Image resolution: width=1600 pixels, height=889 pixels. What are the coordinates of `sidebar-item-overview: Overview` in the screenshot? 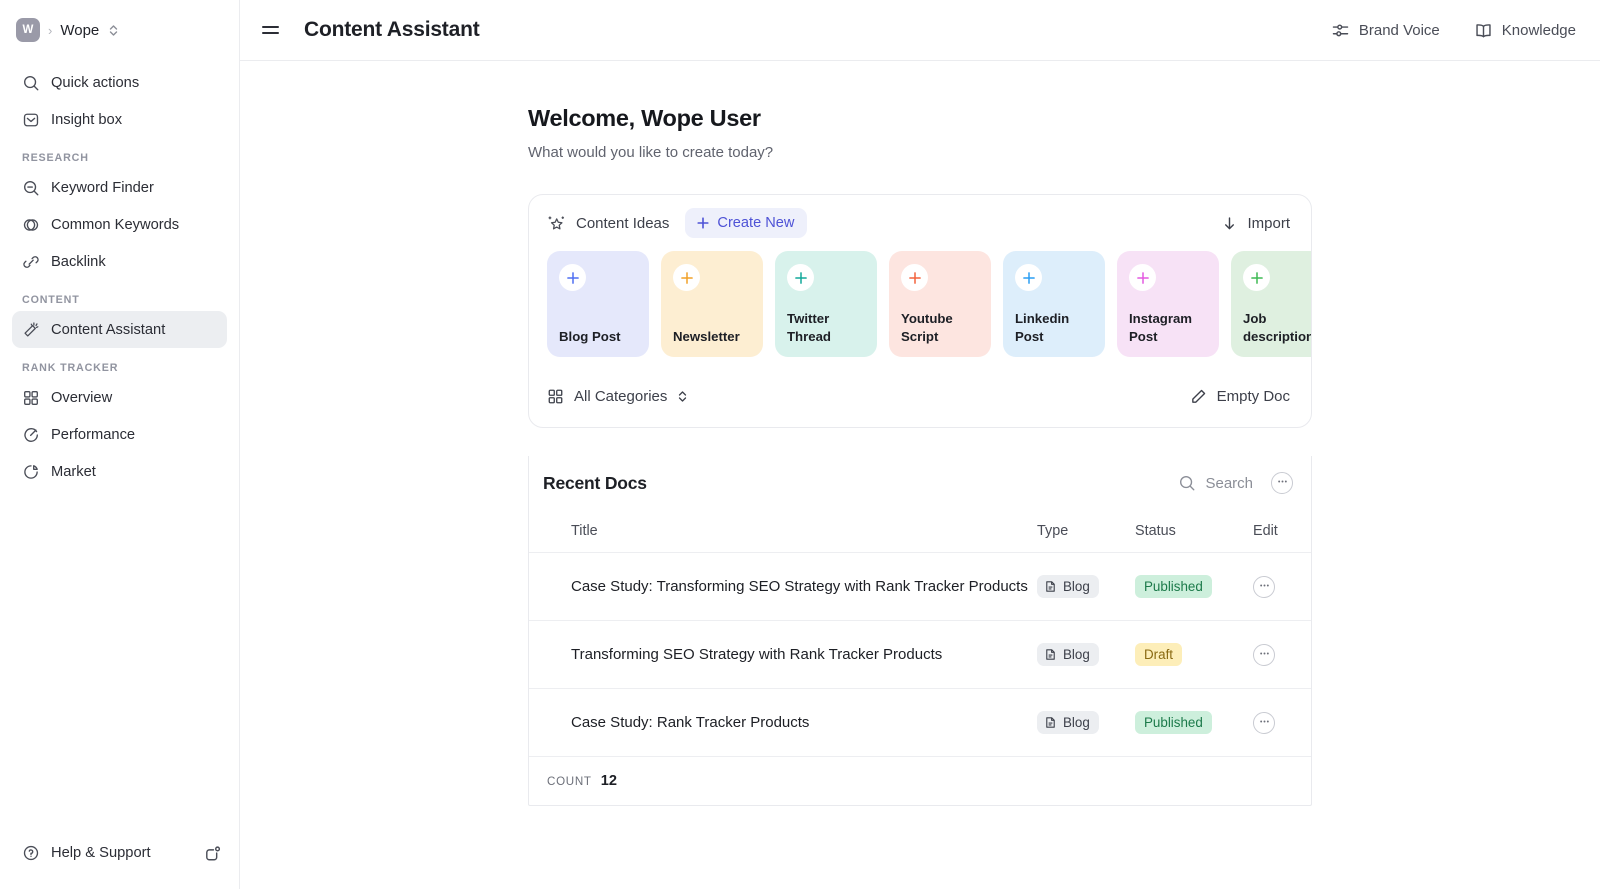 It's located at (119, 397).